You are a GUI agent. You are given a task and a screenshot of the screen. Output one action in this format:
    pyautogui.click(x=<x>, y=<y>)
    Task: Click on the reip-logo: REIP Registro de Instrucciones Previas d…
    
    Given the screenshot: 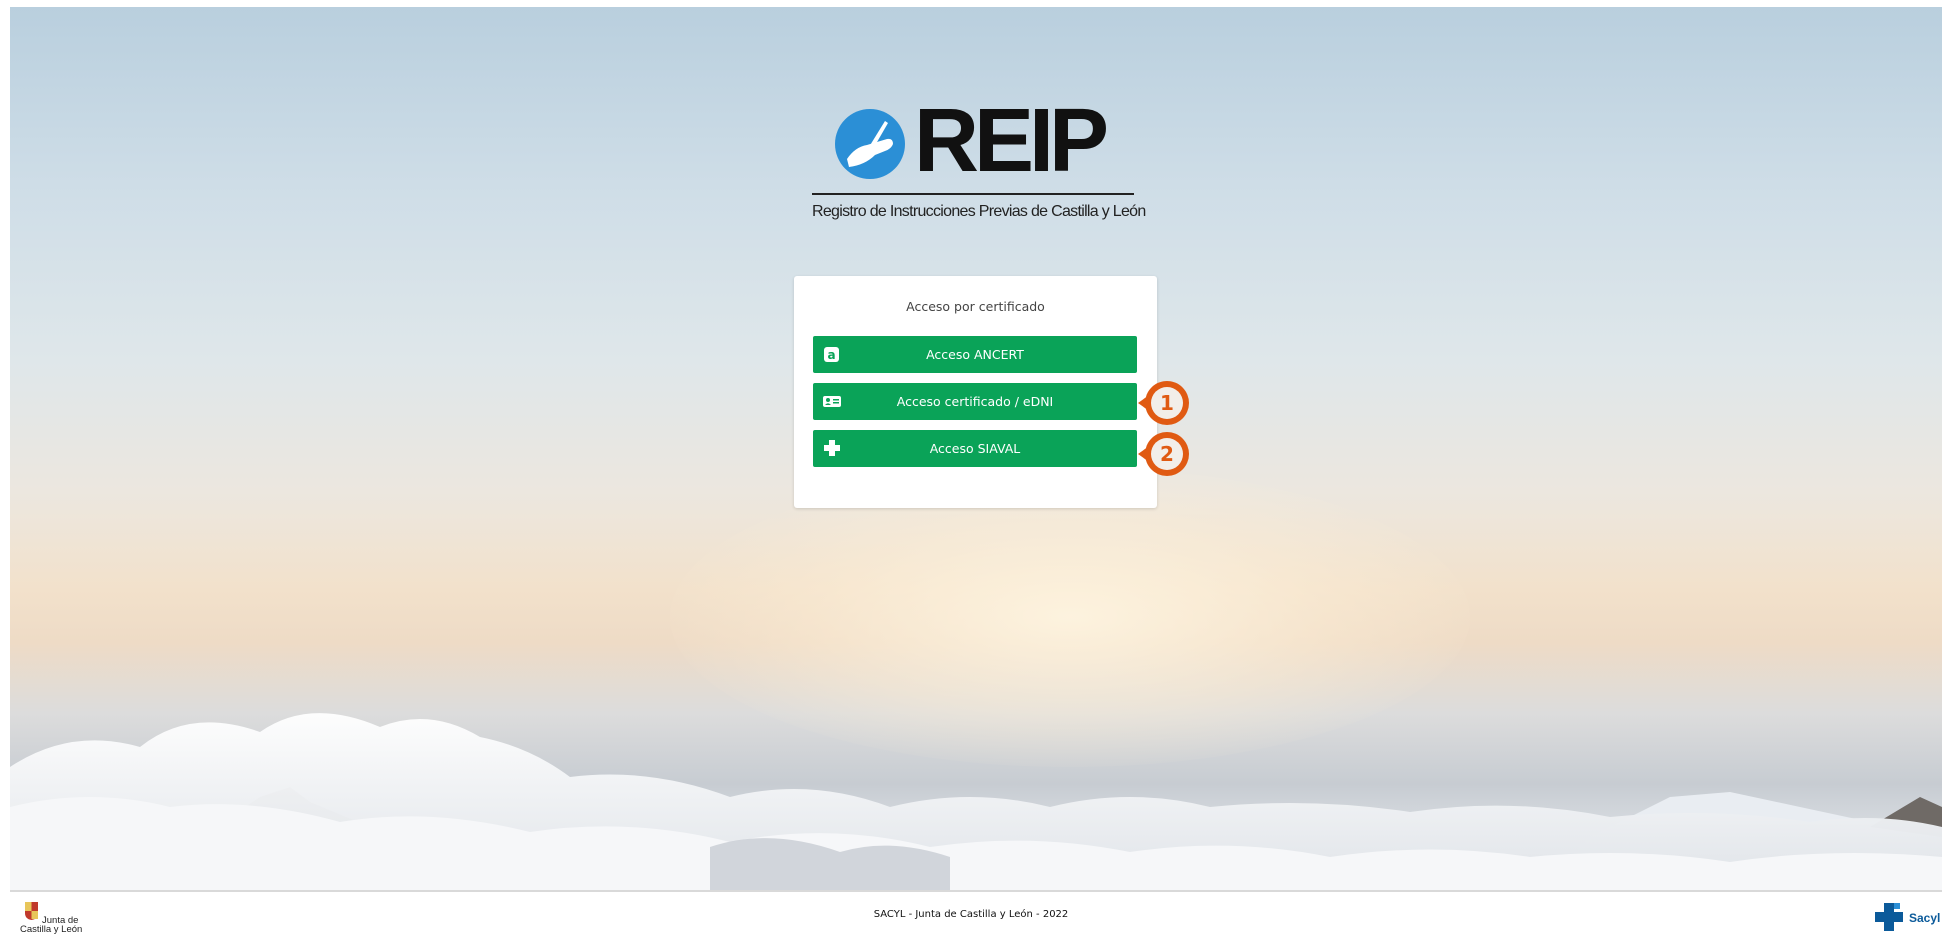 What is the action you would take?
    pyautogui.click(x=979, y=162)
    